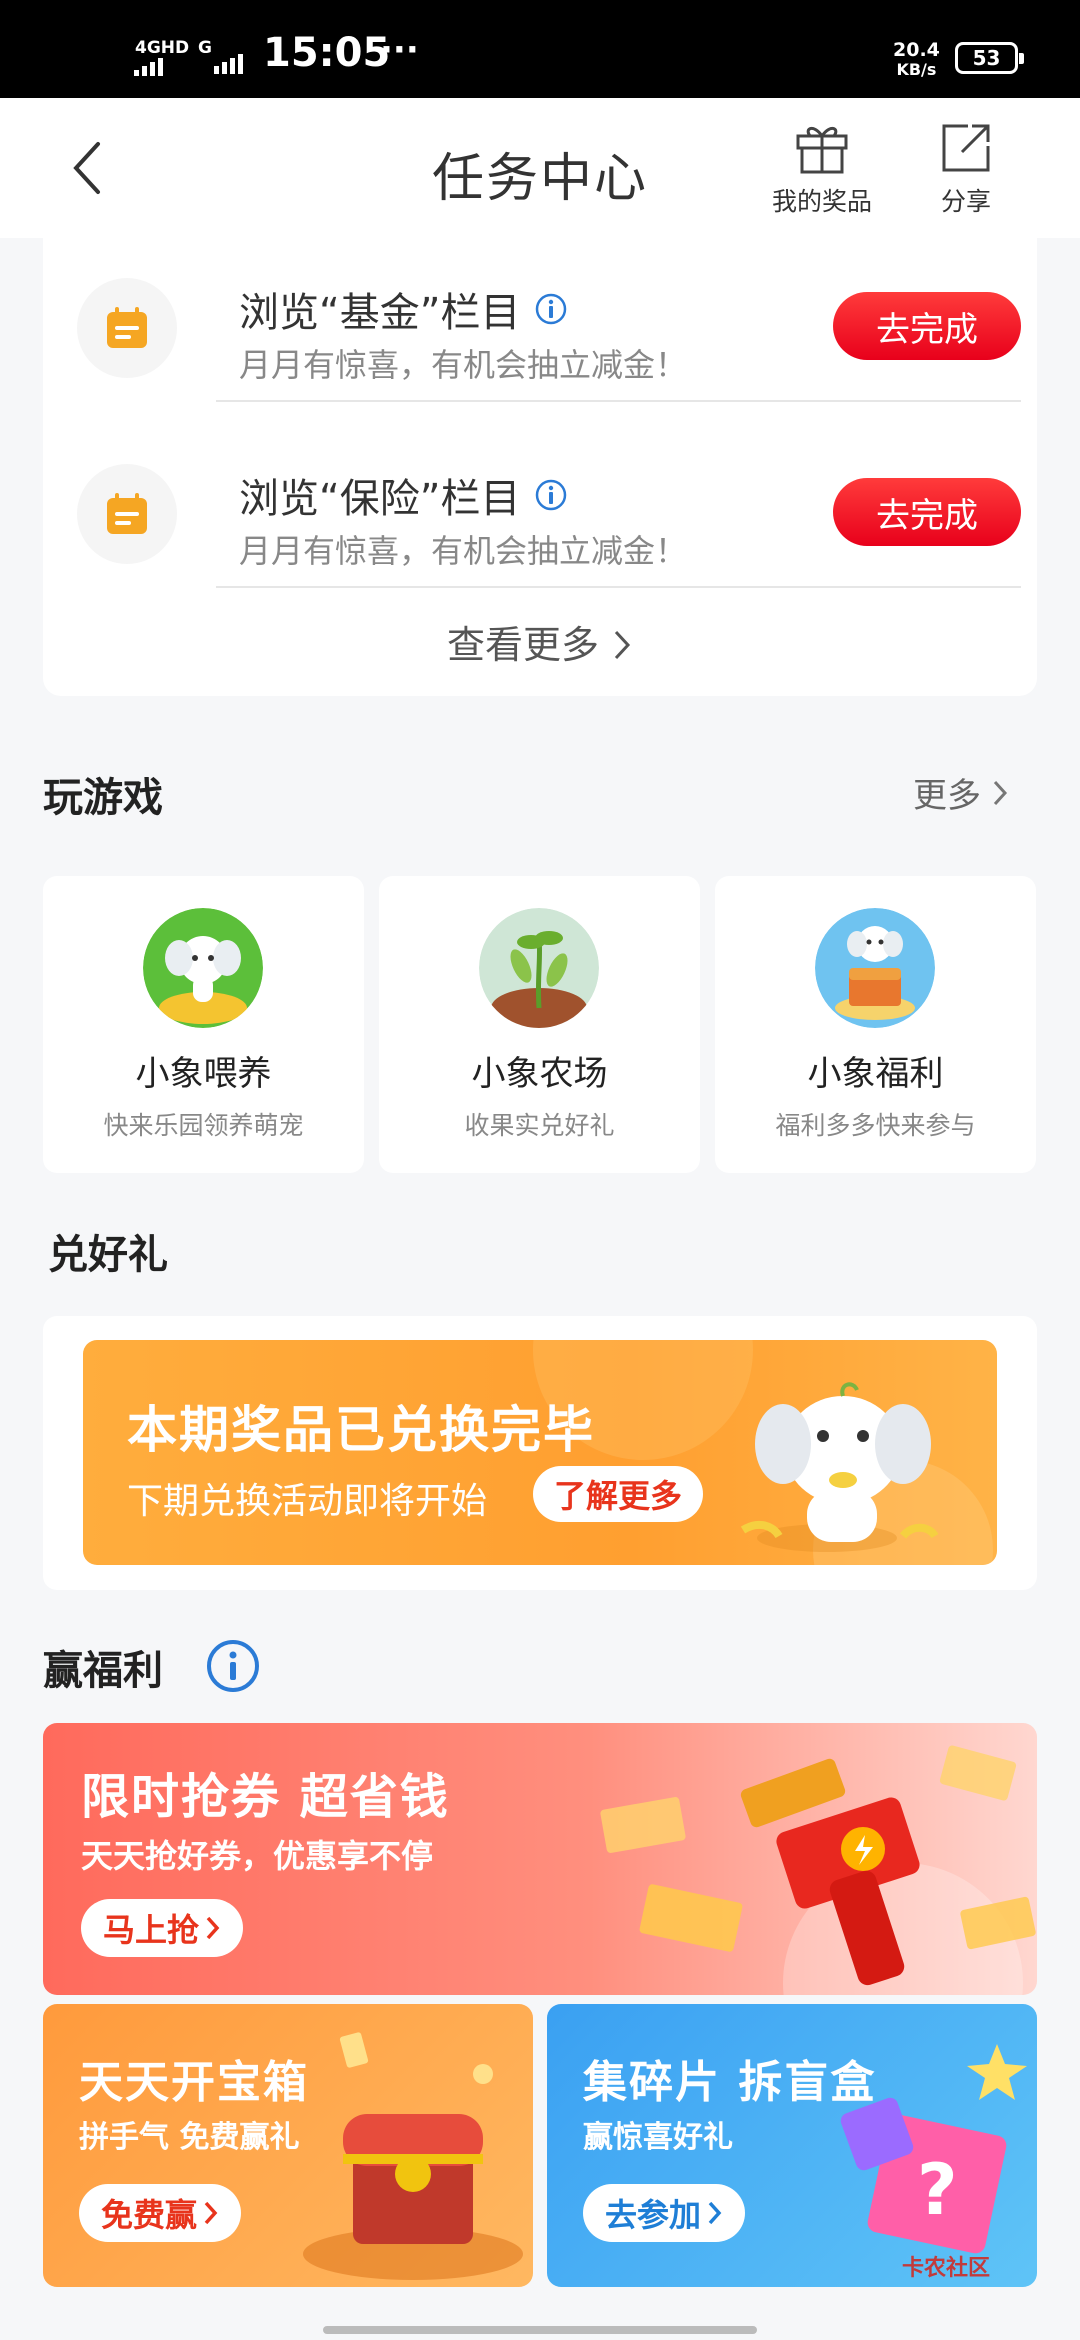 The height and width of the screenshot is (2340, 1080). I want to click on network-speed: 20.4 KB/s, so click(916, 59).